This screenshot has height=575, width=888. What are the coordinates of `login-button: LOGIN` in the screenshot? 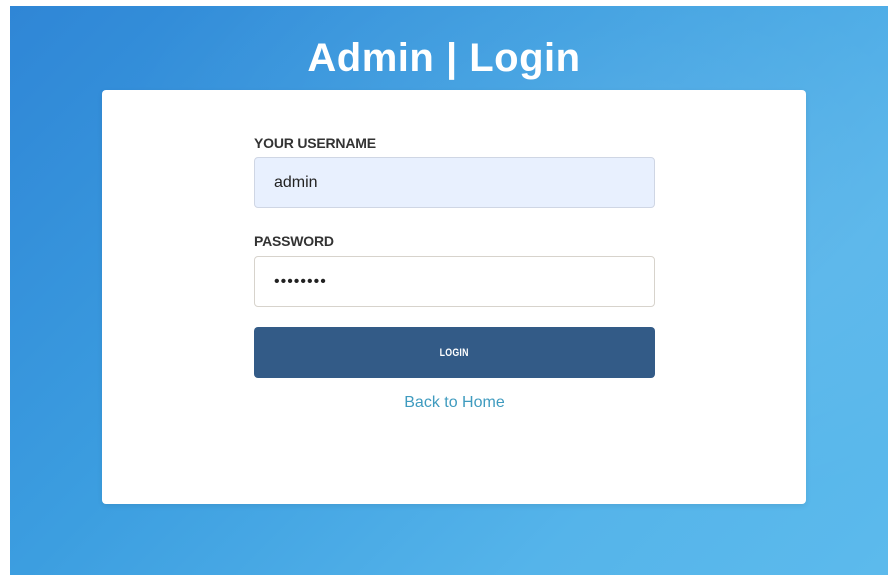 It's located at (454, 352).